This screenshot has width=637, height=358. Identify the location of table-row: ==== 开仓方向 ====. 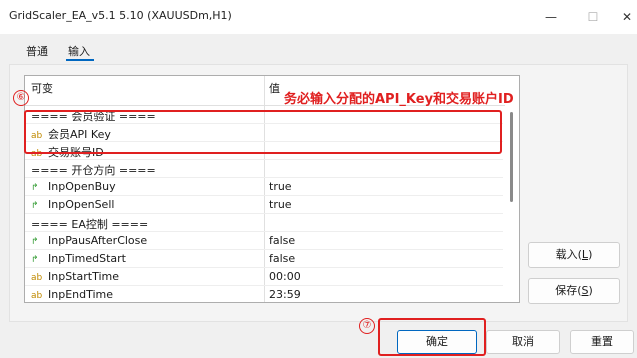
(264, 169).